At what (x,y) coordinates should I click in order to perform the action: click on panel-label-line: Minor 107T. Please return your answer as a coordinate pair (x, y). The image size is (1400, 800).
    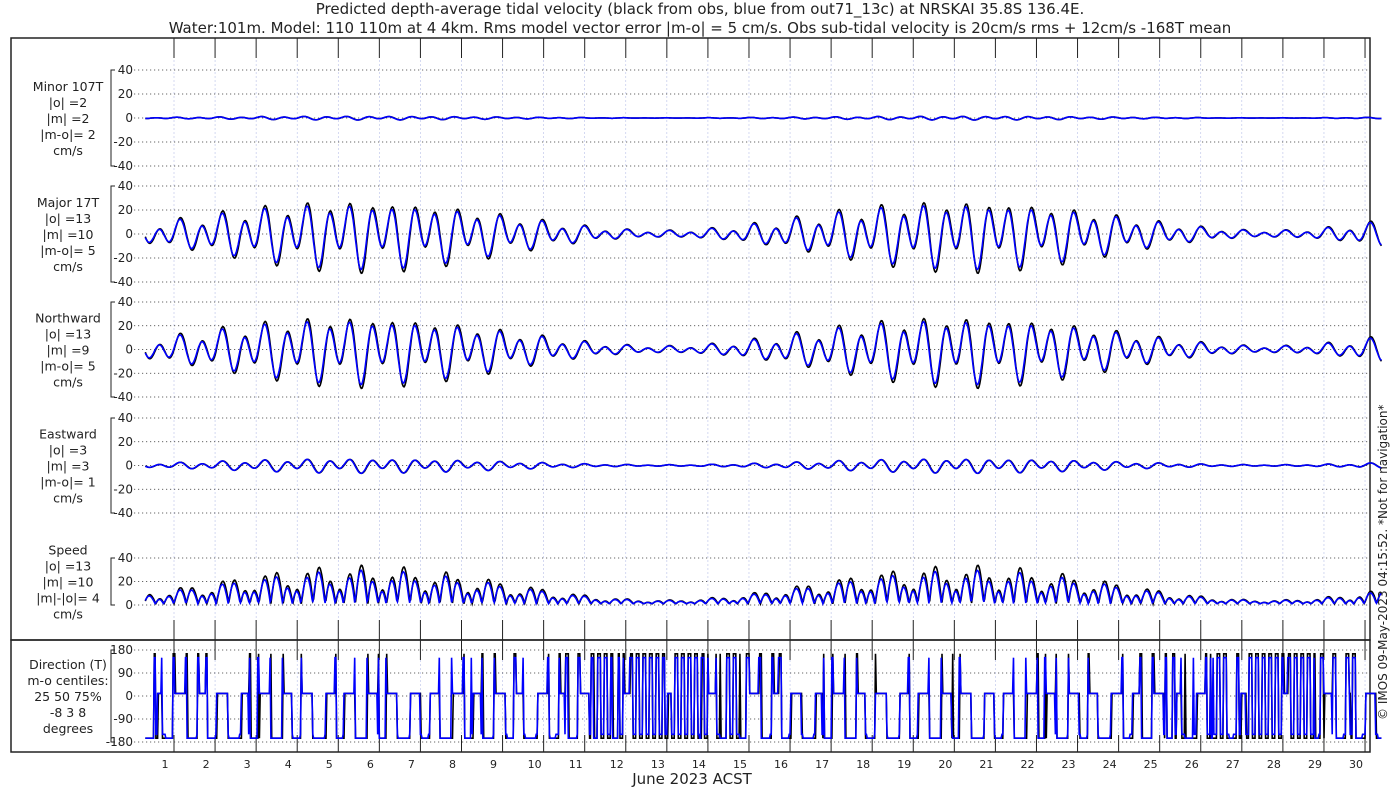
    Looking at the image, I should click on (68, 86).